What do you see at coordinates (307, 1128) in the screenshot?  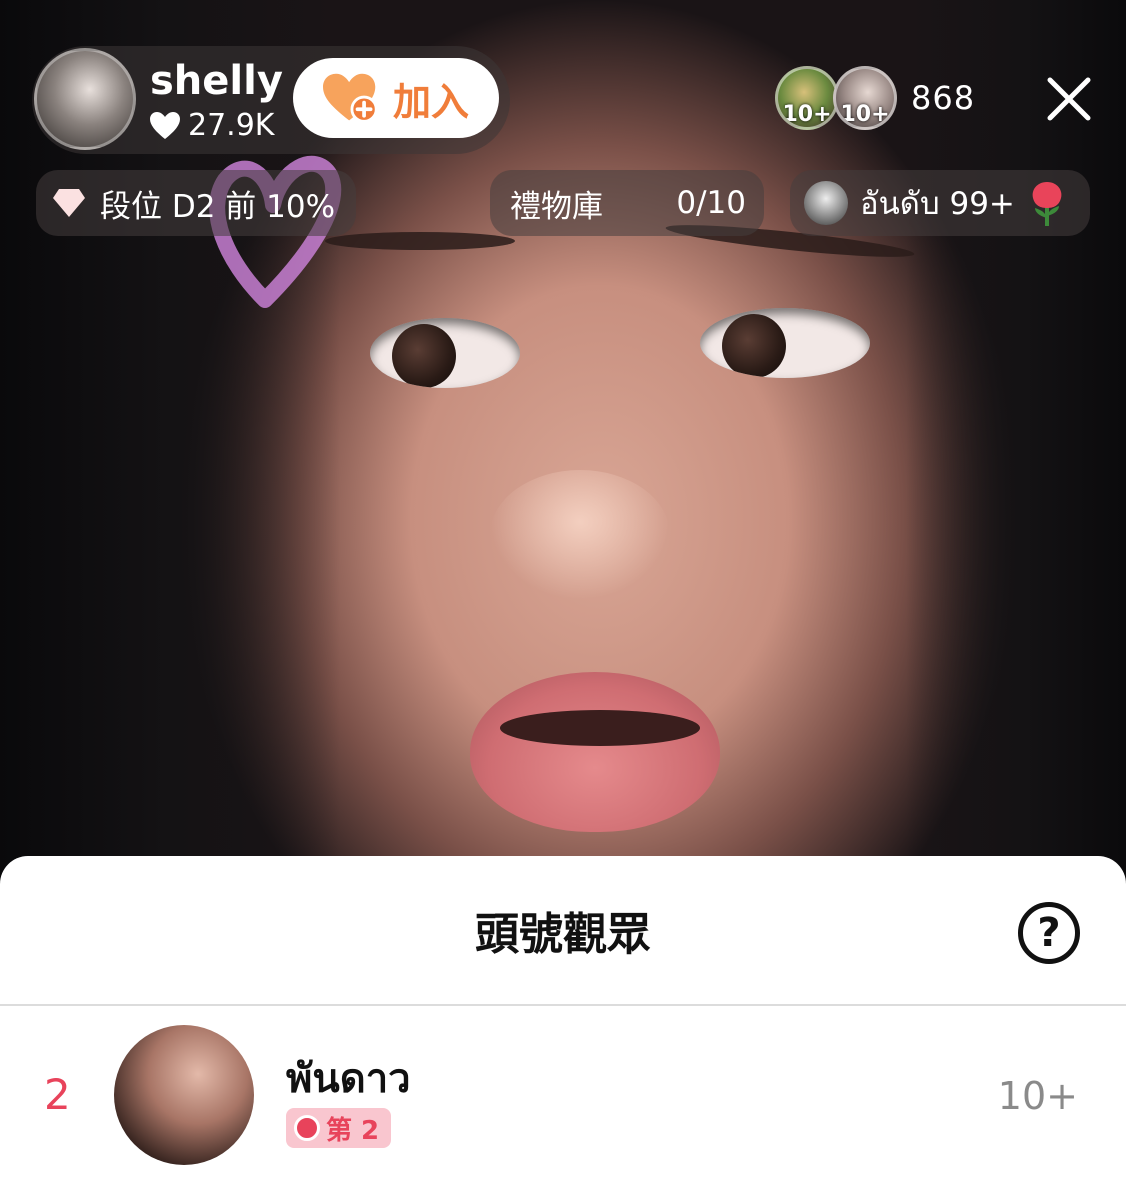 I see `medal-icon` at bounding box center [307, 1128].